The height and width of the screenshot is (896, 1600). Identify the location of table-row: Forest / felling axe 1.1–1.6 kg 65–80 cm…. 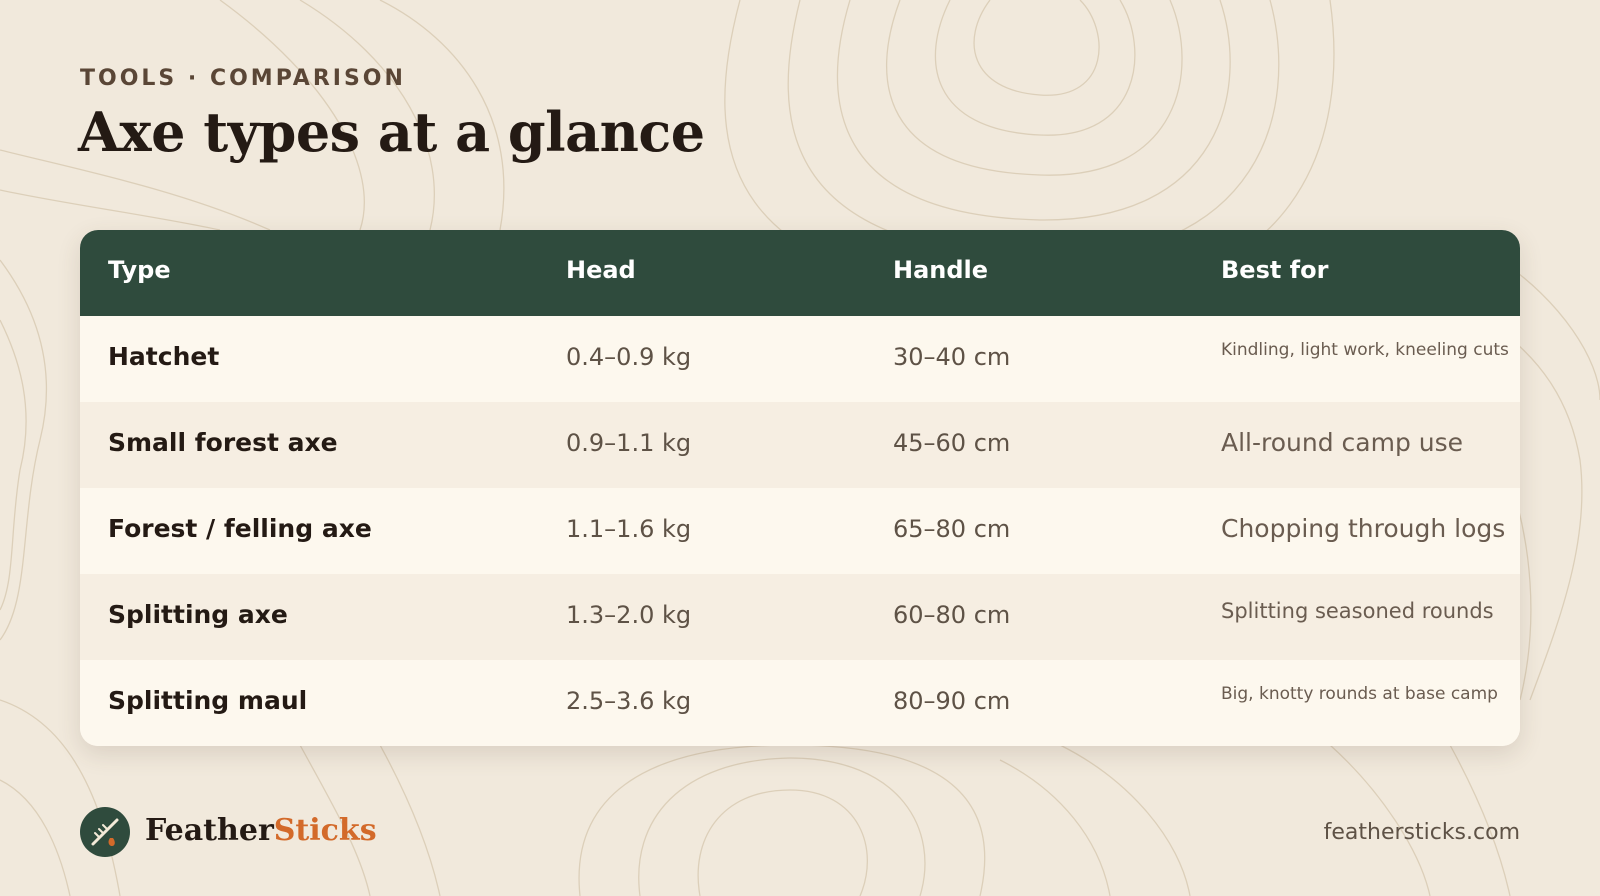
(800, 531).